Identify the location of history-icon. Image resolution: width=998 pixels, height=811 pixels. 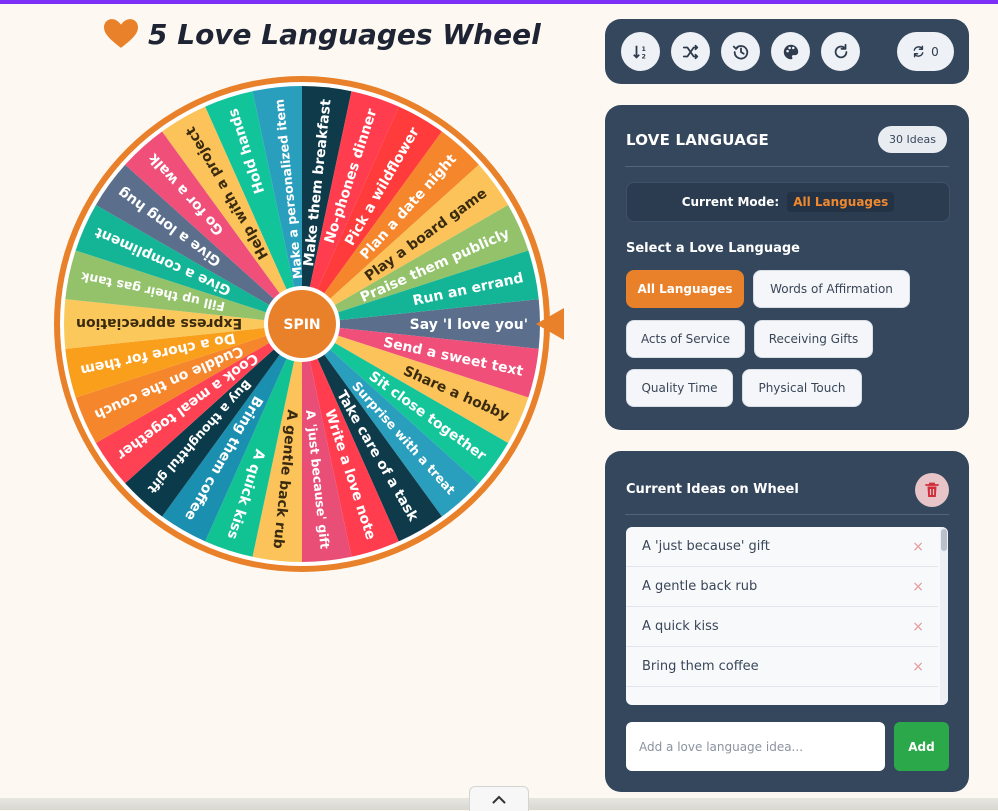
(740, 51).